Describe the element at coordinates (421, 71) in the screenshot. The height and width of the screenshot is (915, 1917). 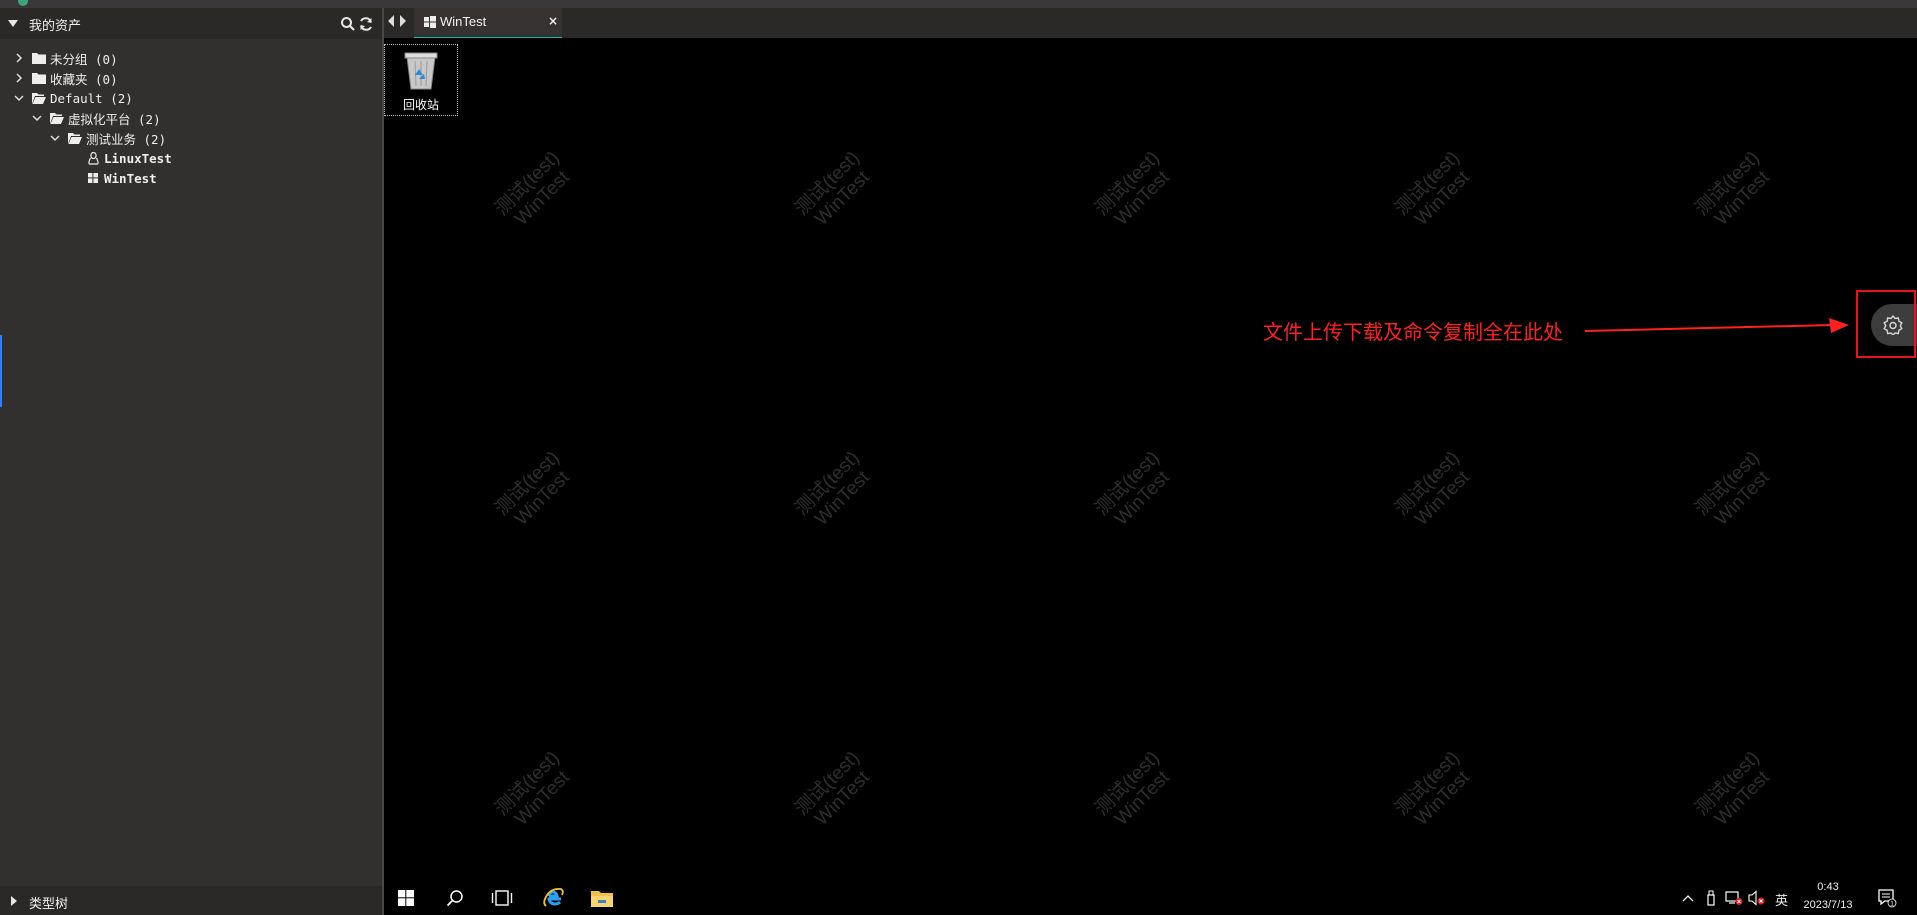
I see `recycle-bin-icon` at that location.